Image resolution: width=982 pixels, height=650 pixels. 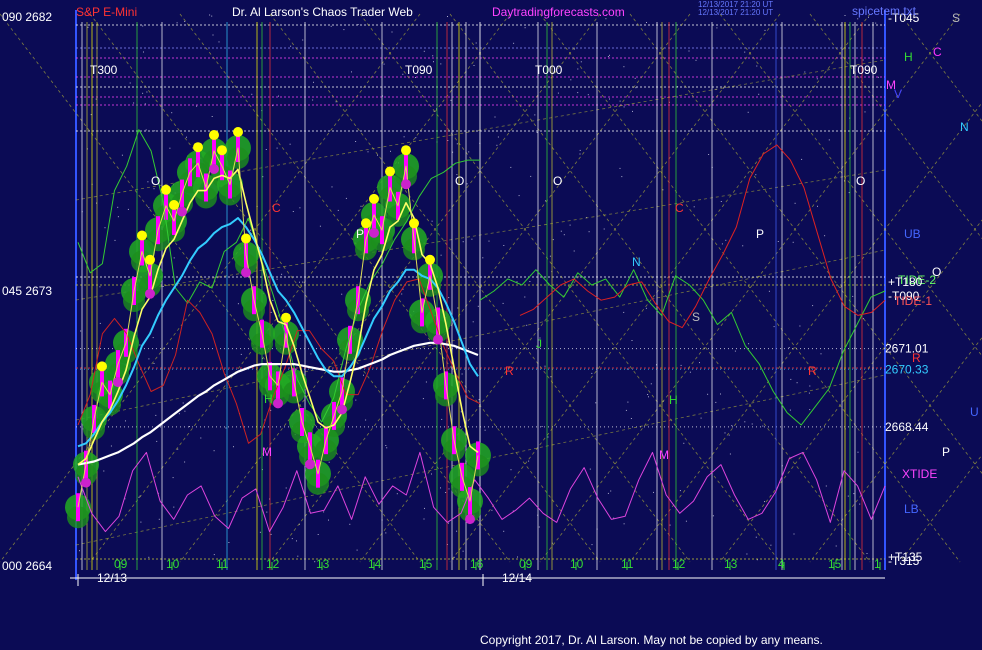 What do you see at coordinates (375, 564) in the screenshot?
I see `x-tick-label: 14` at bounding box center [375, 564].